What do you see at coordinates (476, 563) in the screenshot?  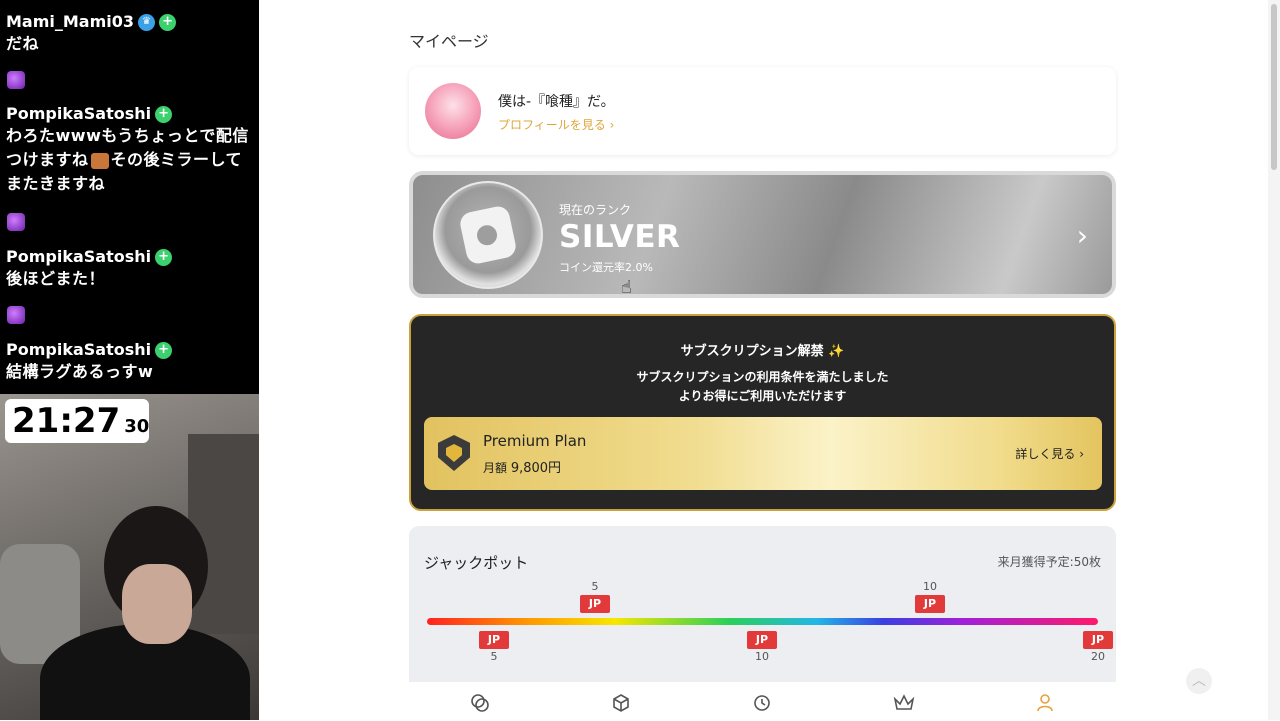 I see `jackpot-title: ジャックポット` at bounding box center [476, 563].